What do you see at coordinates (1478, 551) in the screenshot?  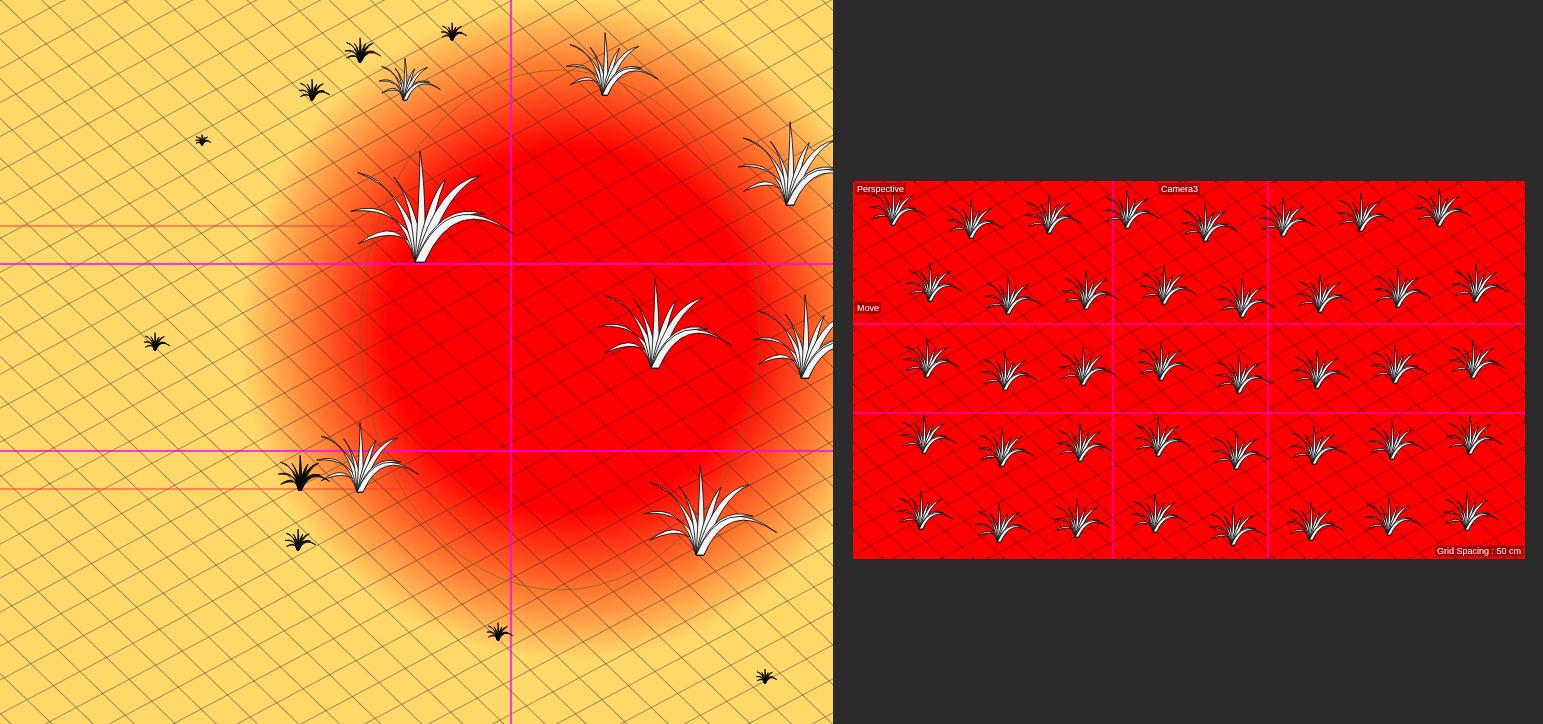 I see `grid-spacing-label: Grid Spacing : 50 cm` at bounding box center [1478, 551].